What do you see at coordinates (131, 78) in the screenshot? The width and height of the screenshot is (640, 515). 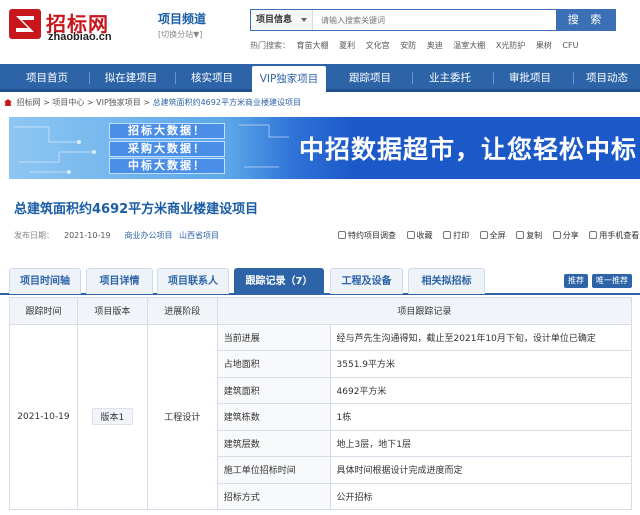 I see `nav-item-planned: 拟在建项目` at bounding box center [131, 78].